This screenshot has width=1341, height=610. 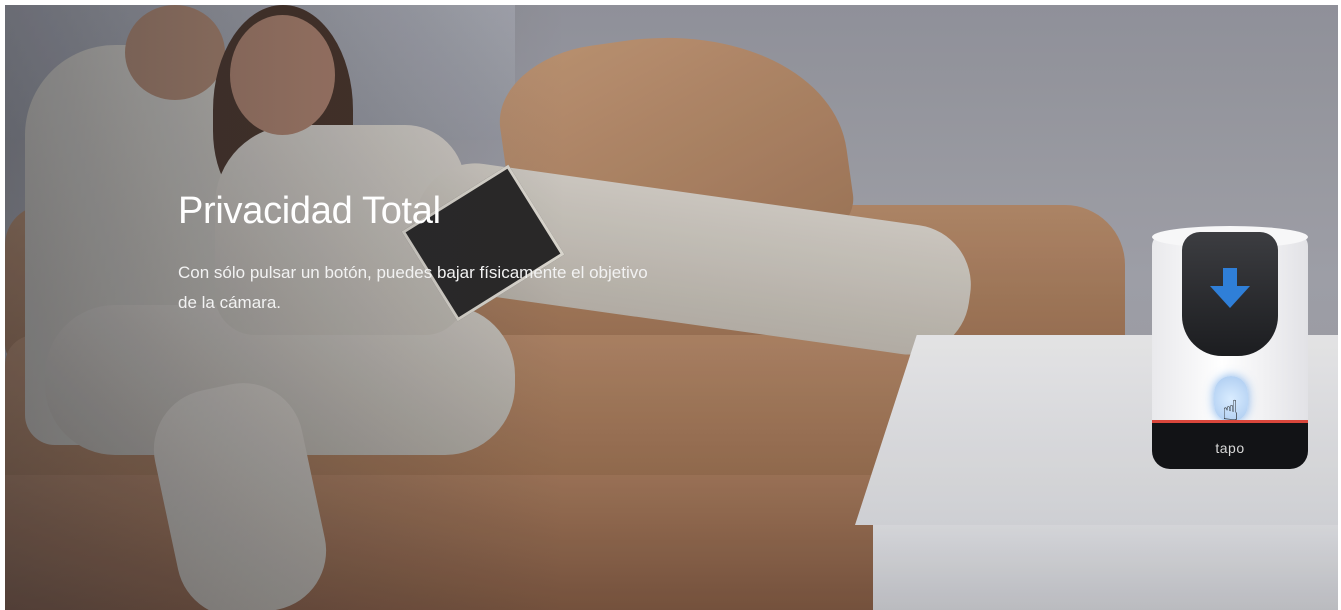 What do you see at coordinates (1230, 288) in the screenshot?
I see `down-arrow-icon` at bounding box center [1230, 288].